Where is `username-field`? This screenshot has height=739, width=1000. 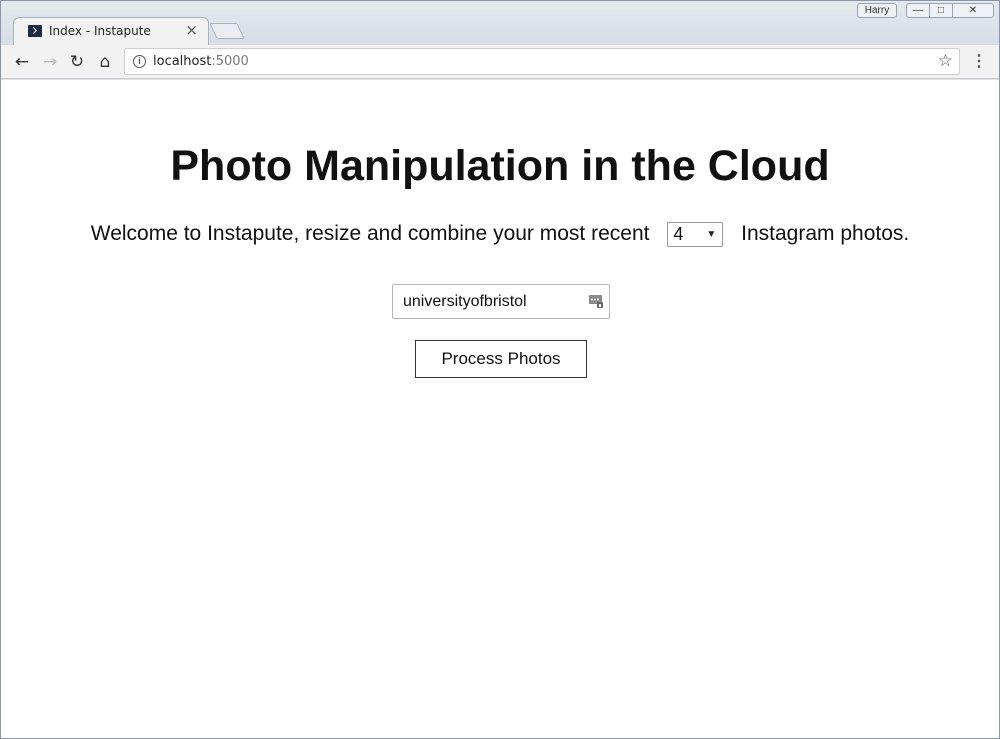
username-field is located at coordinates (501, 301).